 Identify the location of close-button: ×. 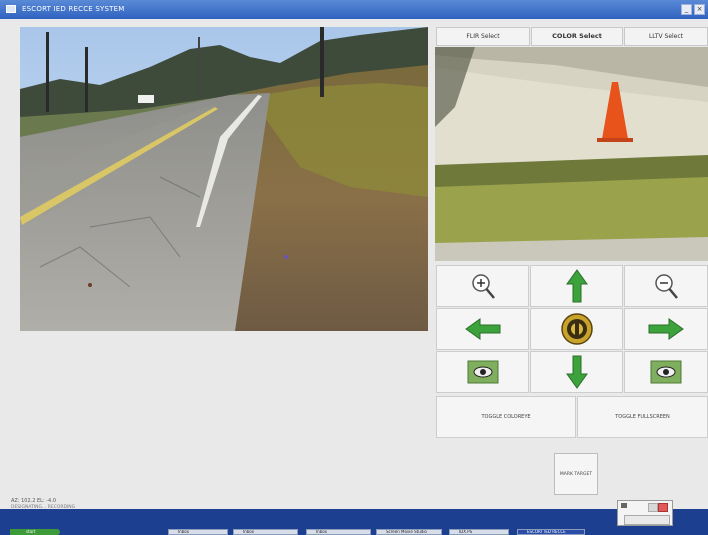
(699, 9).